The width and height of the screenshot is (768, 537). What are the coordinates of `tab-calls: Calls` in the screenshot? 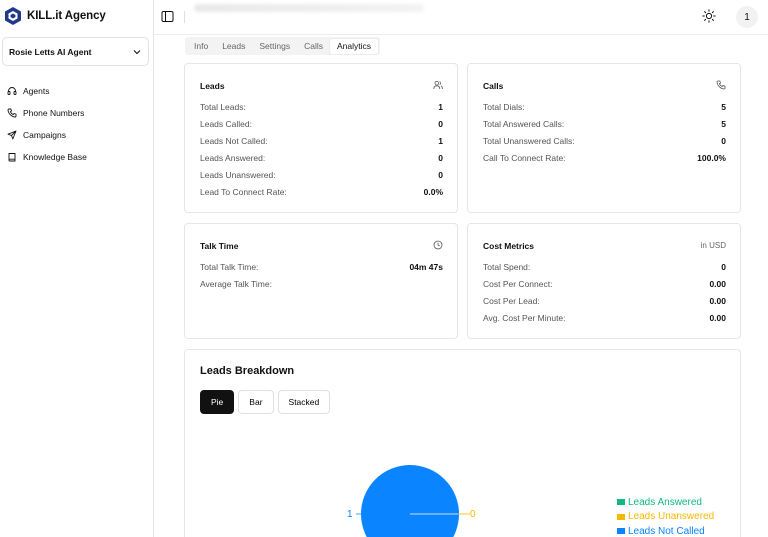 It's located at (313, 46).